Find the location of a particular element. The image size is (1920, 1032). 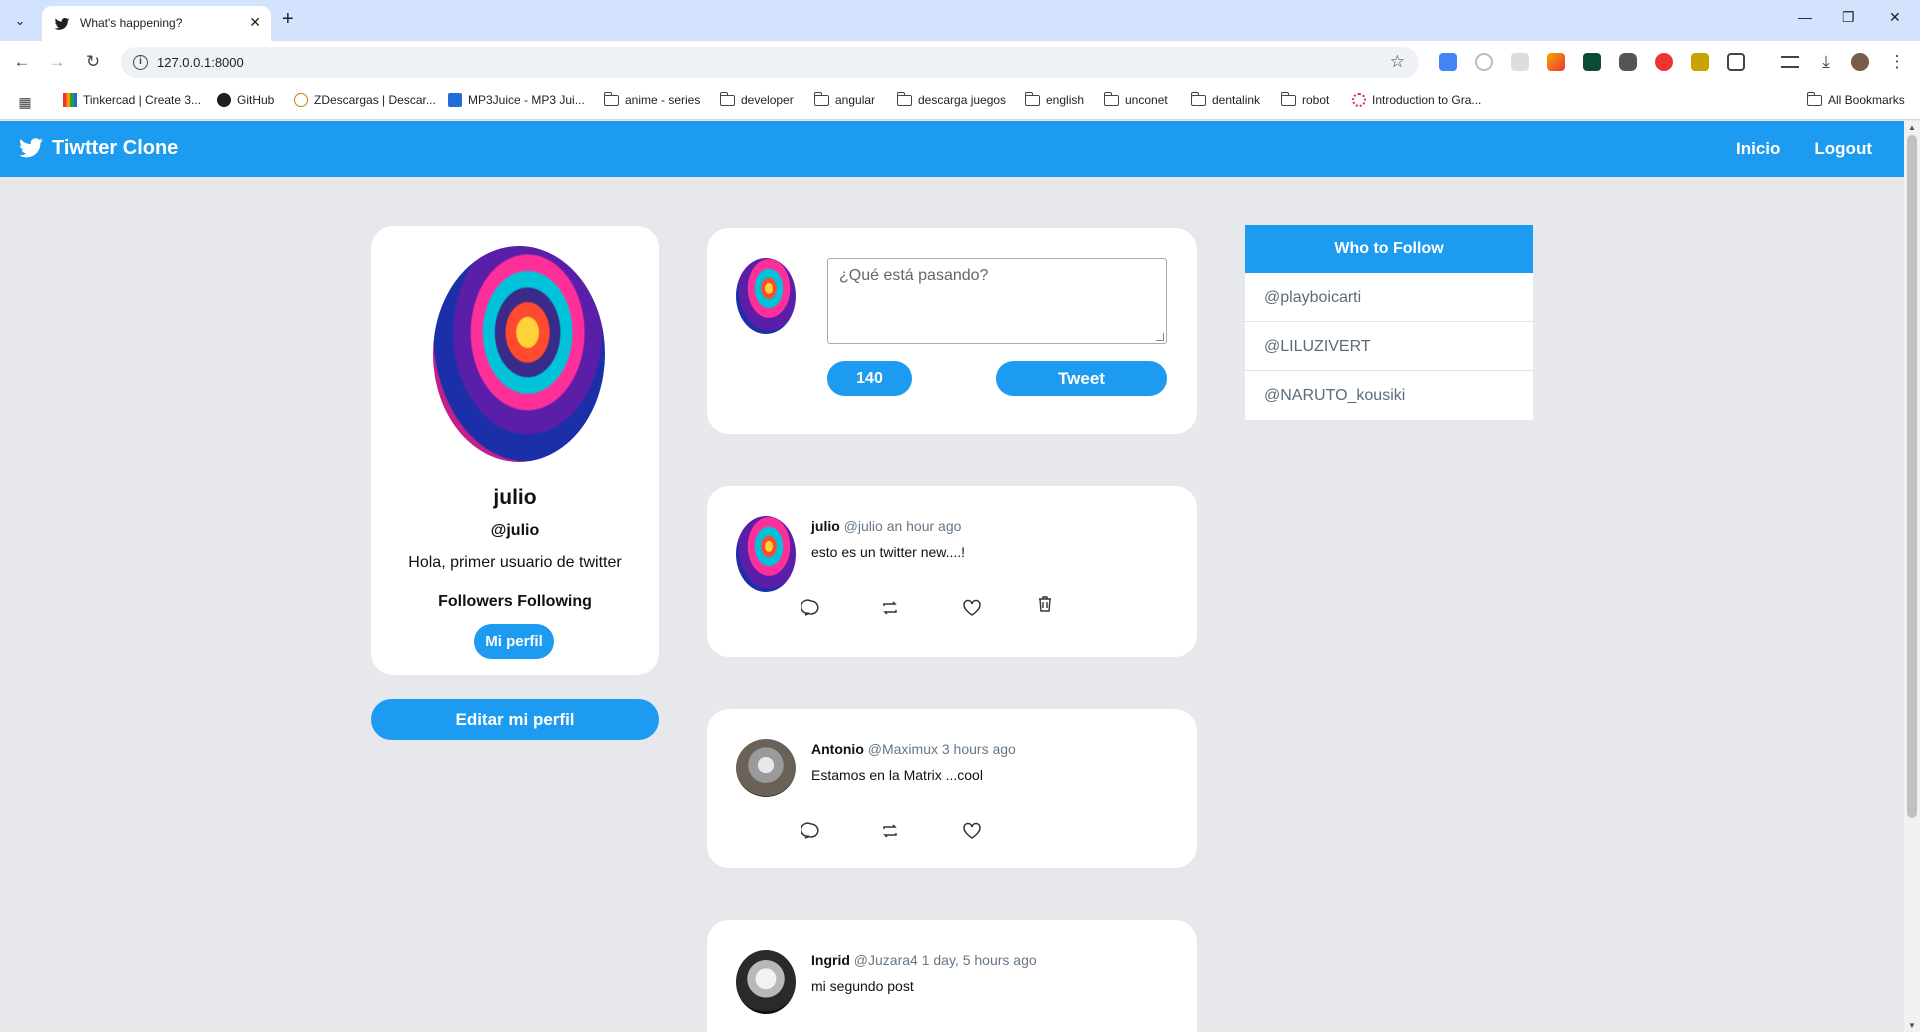

profile-bio: Hola, primer usuario de twitter is located at coordinates (515, 562).